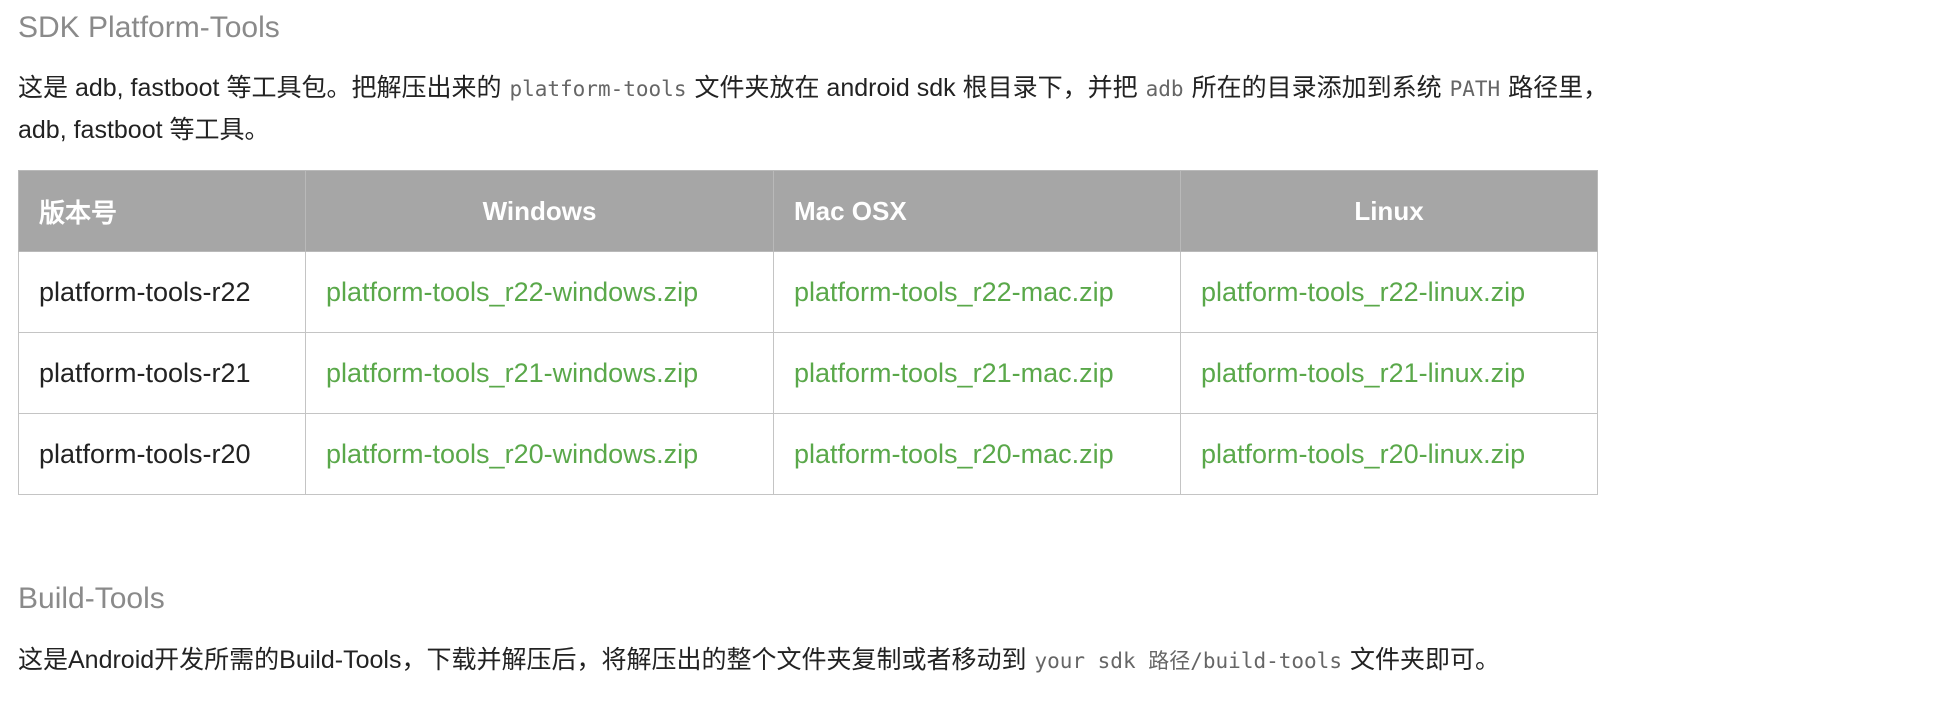  What do you see at coordinates (954, 454) in the screenshot?
I see `mac-download-link: platform-tools_r20-mac.zip` at bounding box center [954, 454].